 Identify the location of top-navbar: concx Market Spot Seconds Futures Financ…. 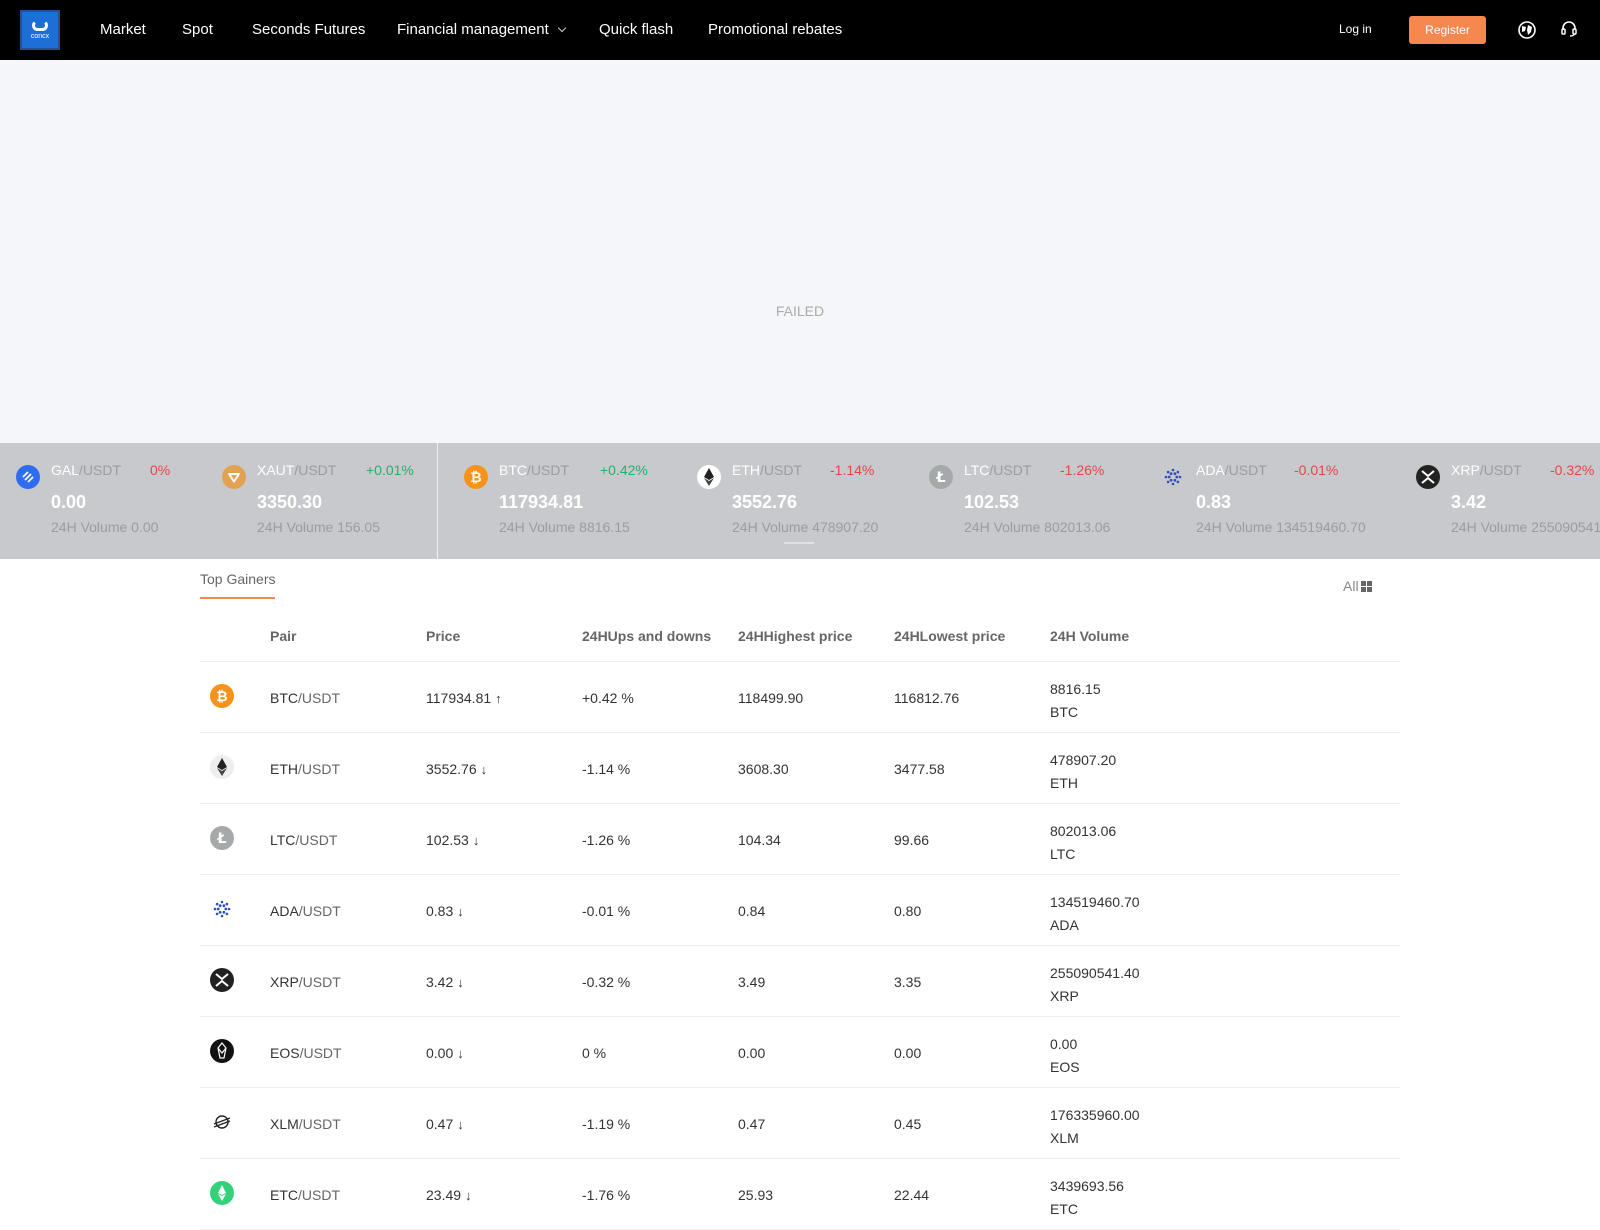
(800, 30).